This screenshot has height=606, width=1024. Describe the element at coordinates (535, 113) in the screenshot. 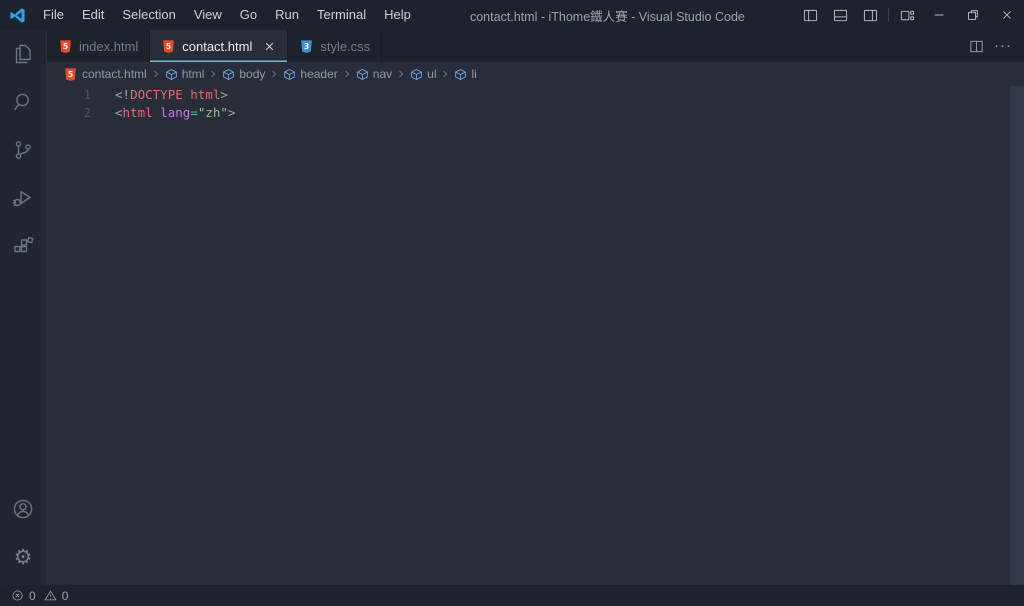

I see `code-line-2: 2 <html lang="zh">` at that location.